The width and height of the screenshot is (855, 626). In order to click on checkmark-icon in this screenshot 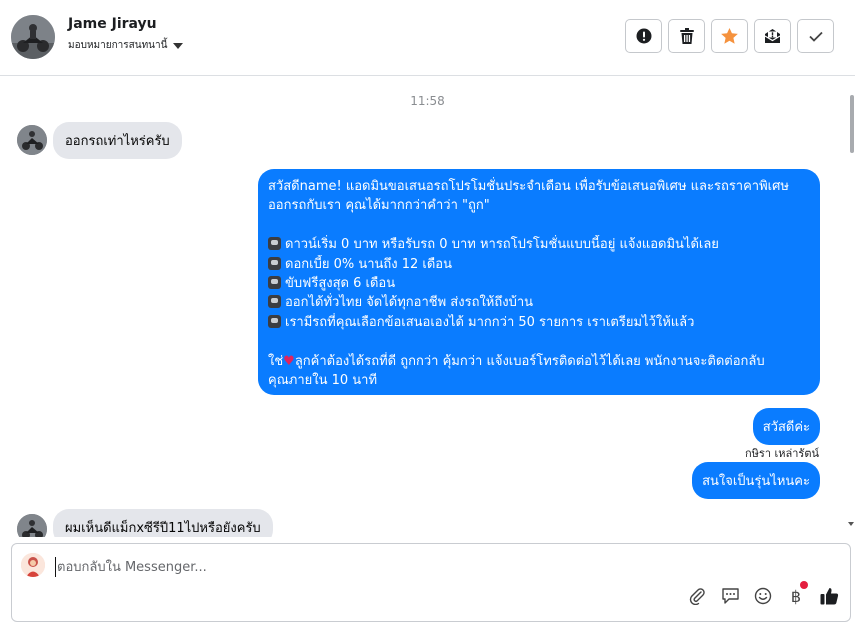, I will do `click(815, 36)`.